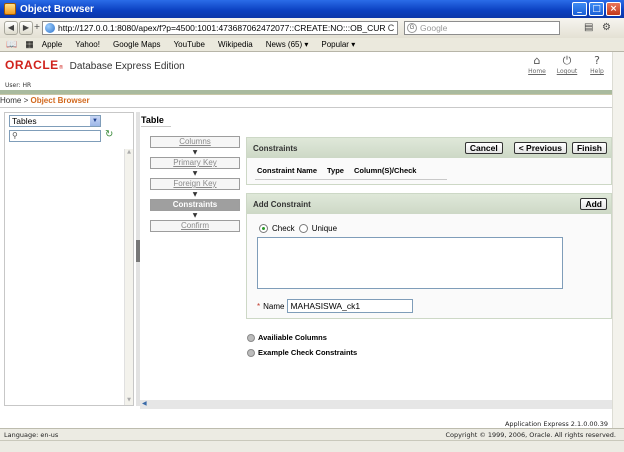  What do you see at coordinates (589, 148) in the screenshot?
I see `finish-button: Finish` at bounding box center [589, 148].